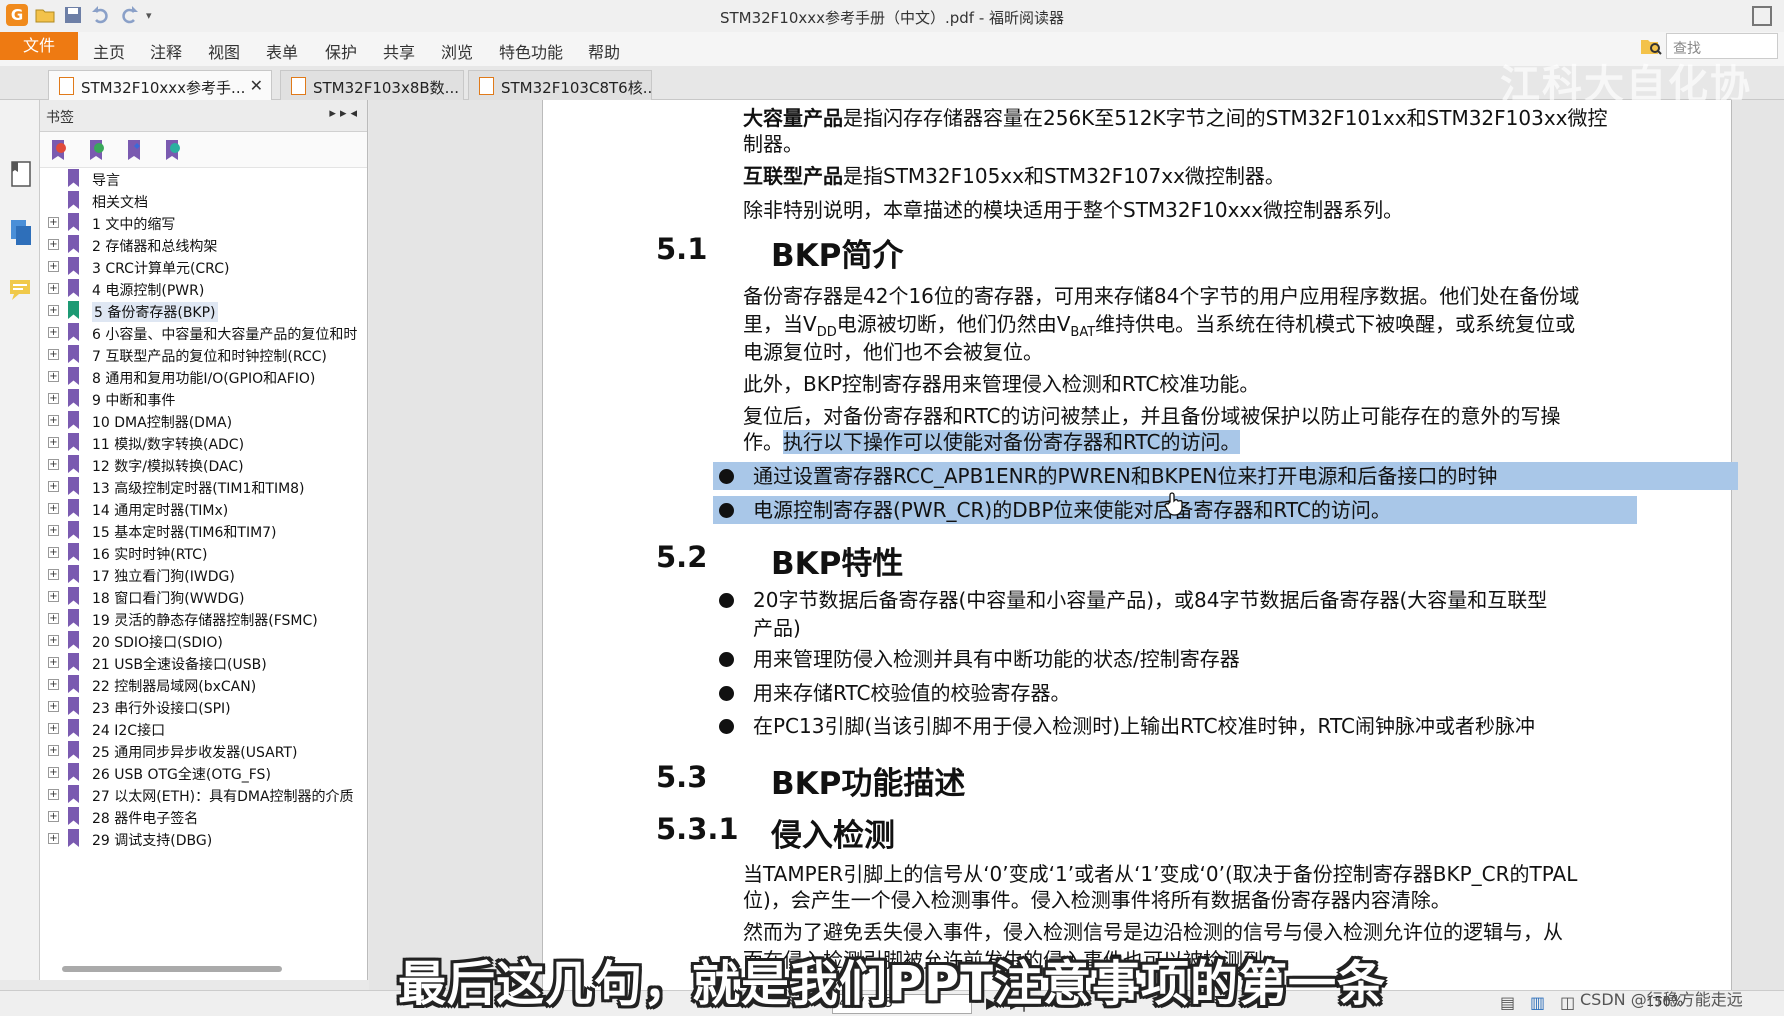  Describe the element at coordinates (341, 51) in the screenshot. I see `menu-protect: 保护` at that location.